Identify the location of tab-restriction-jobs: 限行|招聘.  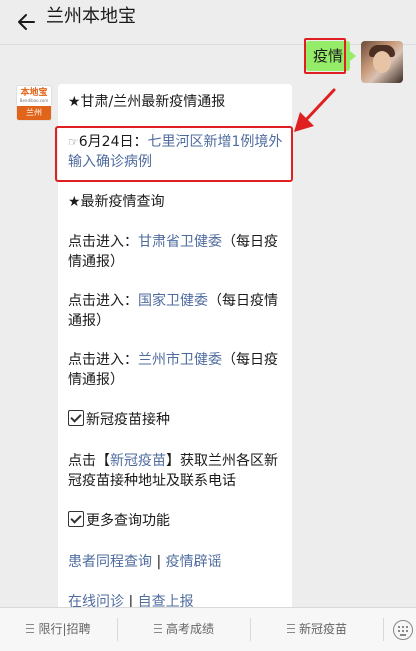
(58, 629).